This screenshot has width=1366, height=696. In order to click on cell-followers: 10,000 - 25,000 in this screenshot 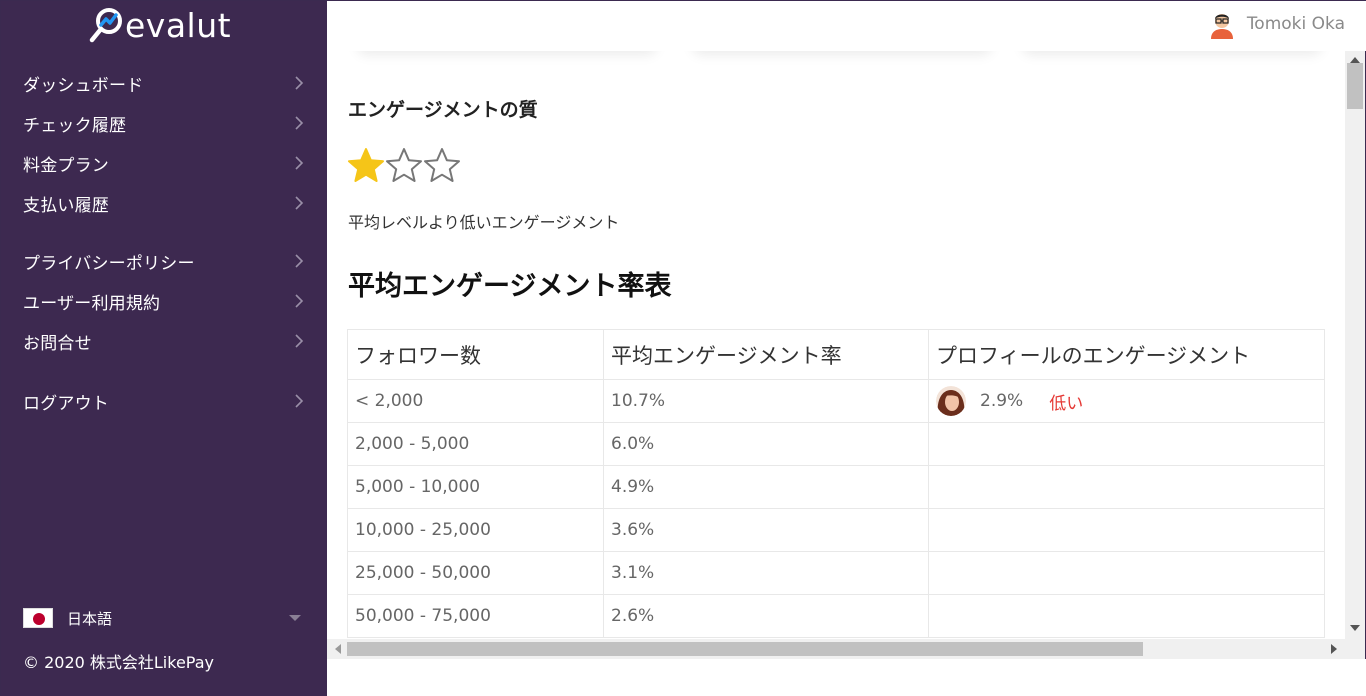, I will do `click(475, 530)`.